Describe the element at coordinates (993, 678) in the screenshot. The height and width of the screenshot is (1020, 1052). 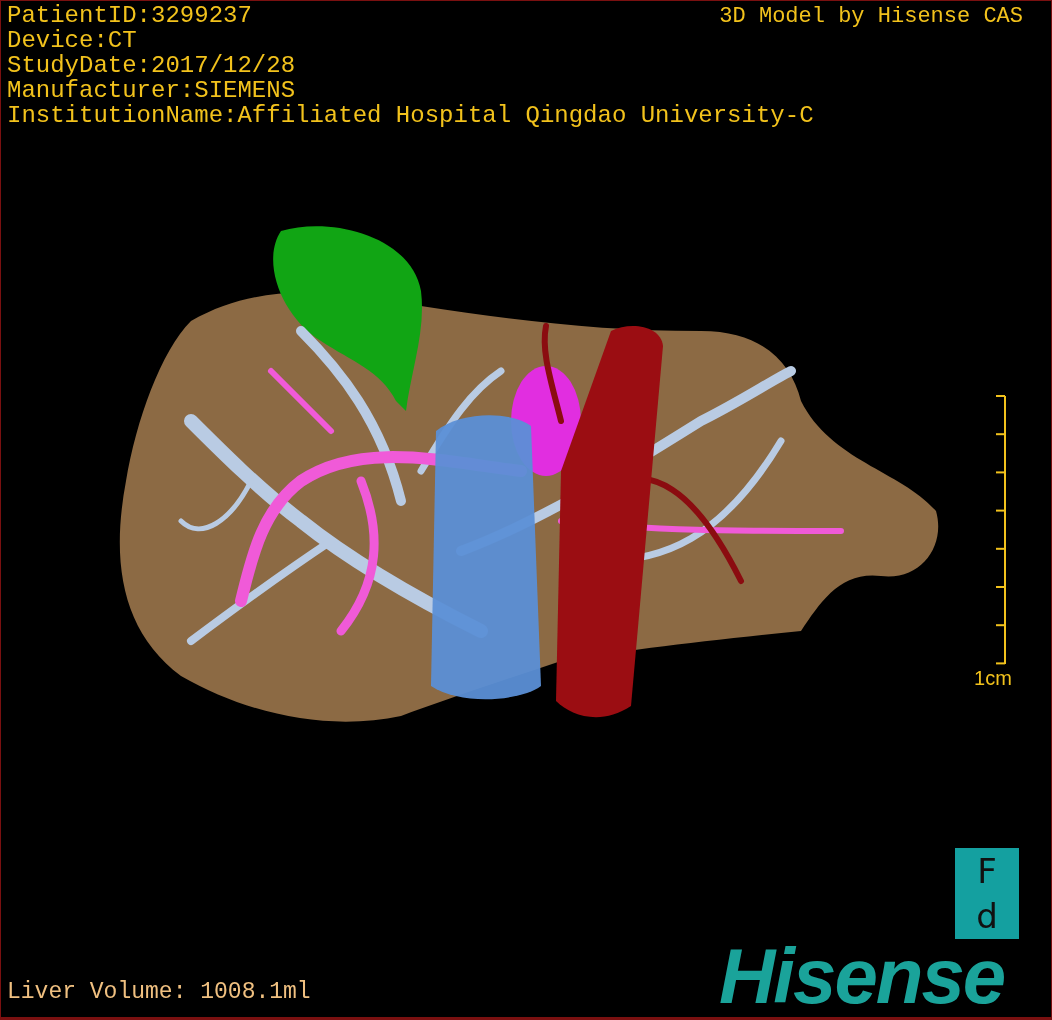
I see `scale-label: 1cm` at that location.